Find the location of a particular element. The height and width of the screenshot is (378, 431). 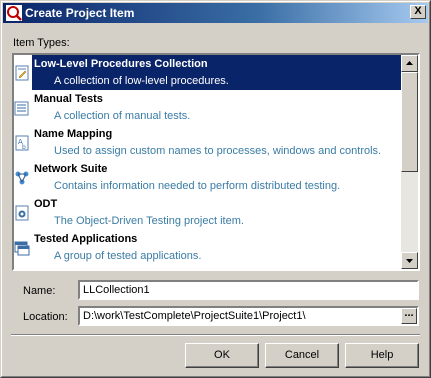

vertical-scrollbar is located at coordinates (409, 162).